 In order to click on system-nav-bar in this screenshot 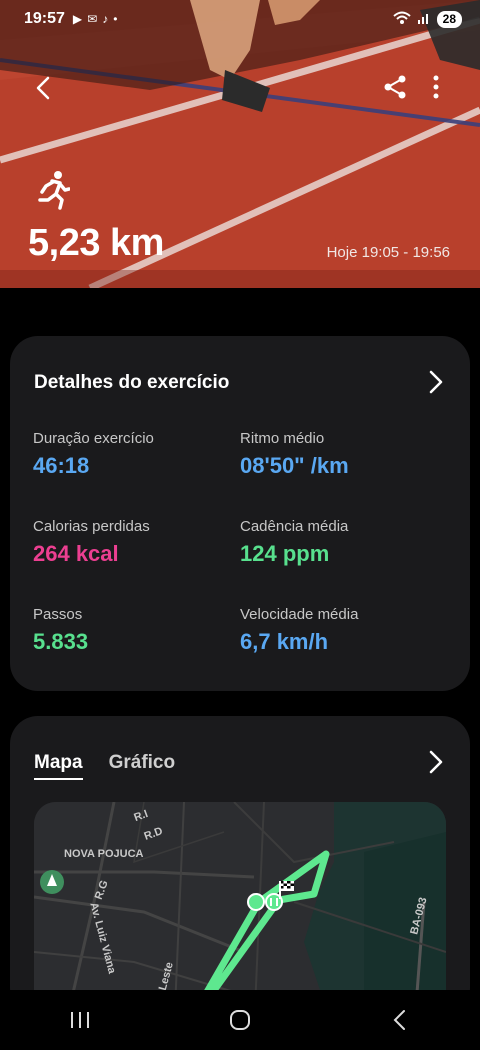, I will do `click(240, 1020)`.